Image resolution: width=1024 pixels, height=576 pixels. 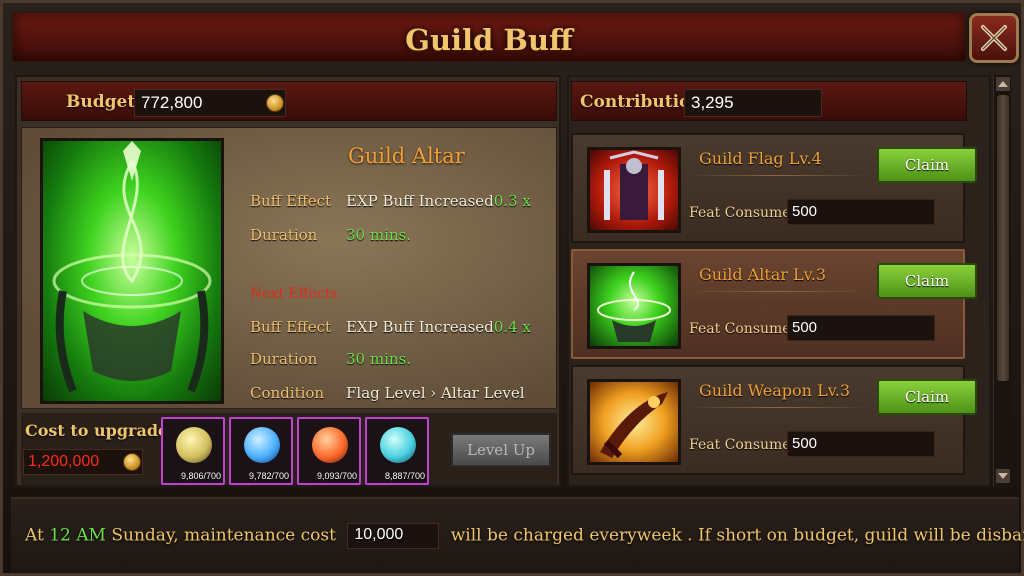 What do you see at coordinates (194, 445) in the screenshot?
I see `gold-emblem-icon` at bounding box center [194, 445].